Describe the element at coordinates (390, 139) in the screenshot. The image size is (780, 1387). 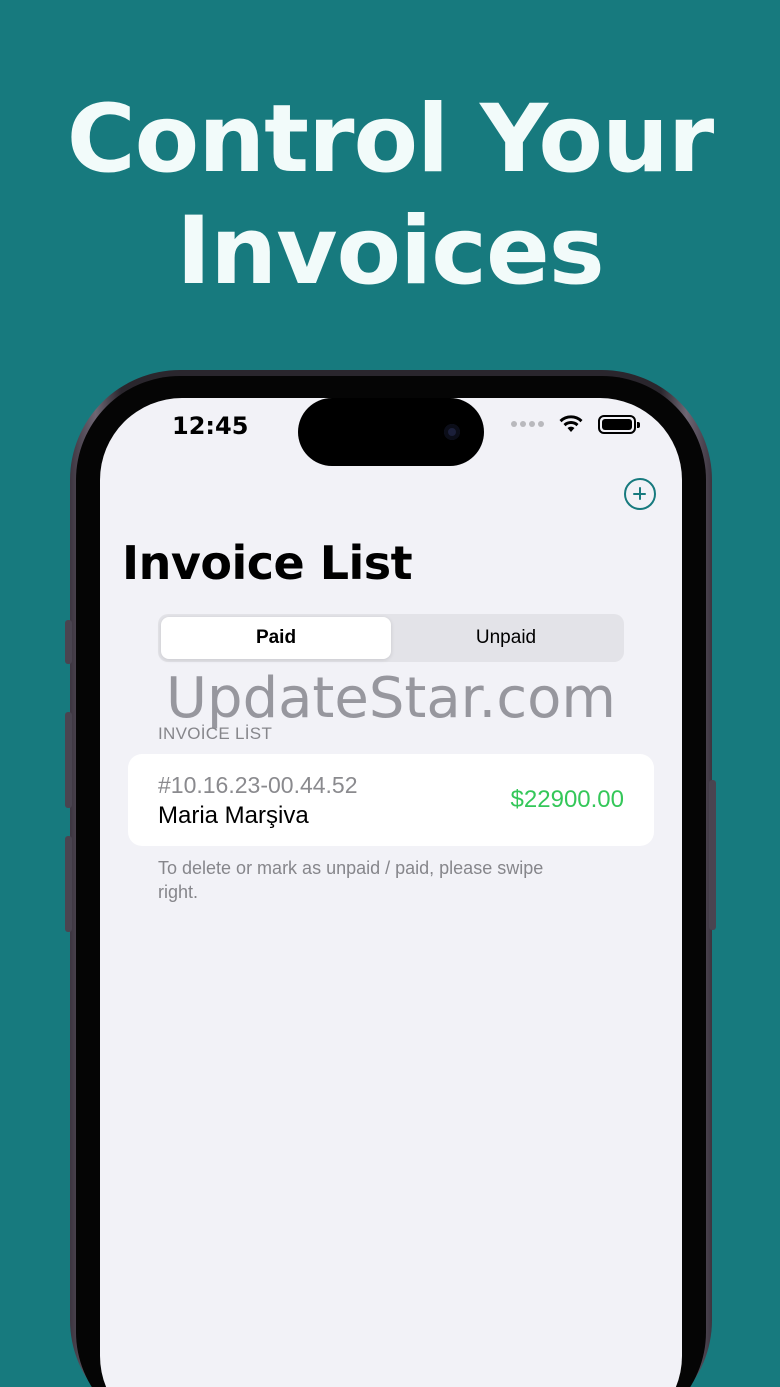
I see `headline-line-1: Control Your` at that location.